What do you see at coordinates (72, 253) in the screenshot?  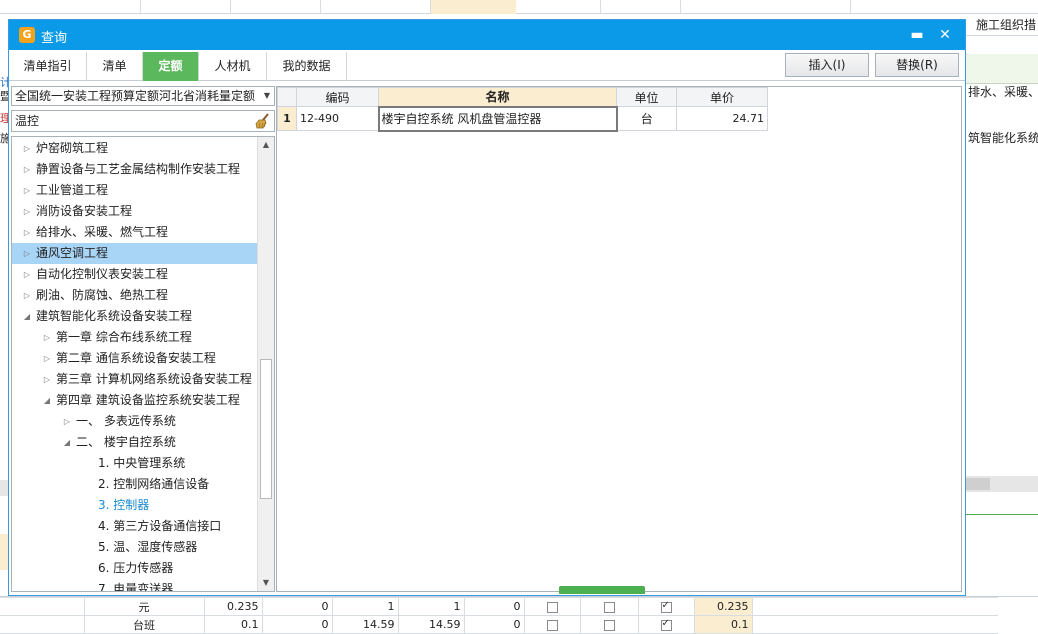 I see `tree-node-label: 通风空调工程` at bounding box center [72, 253].